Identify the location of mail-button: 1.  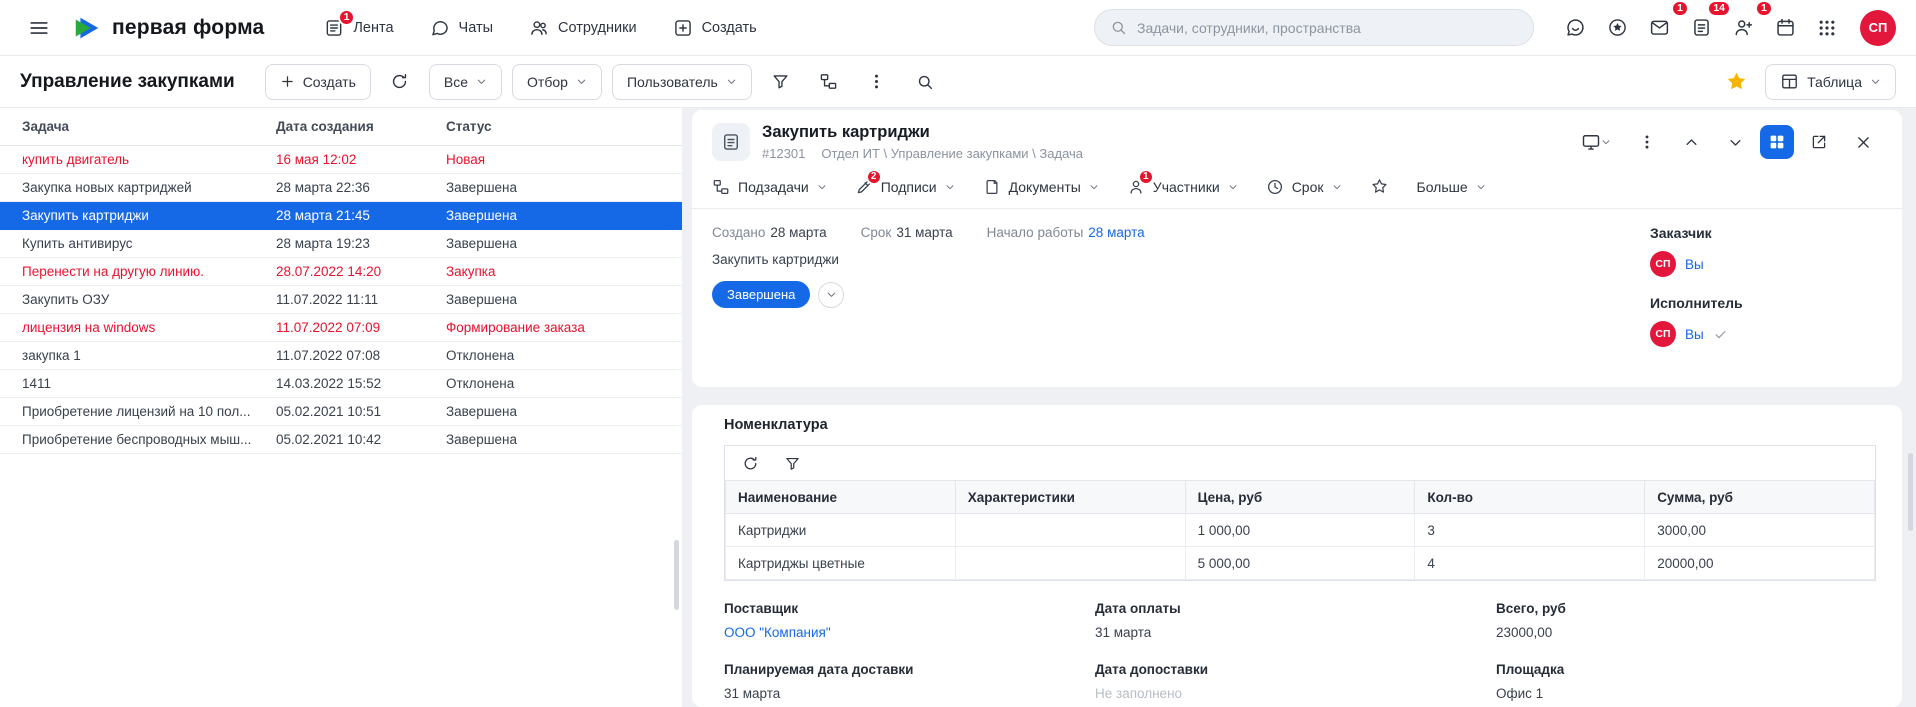
(1664, 23).